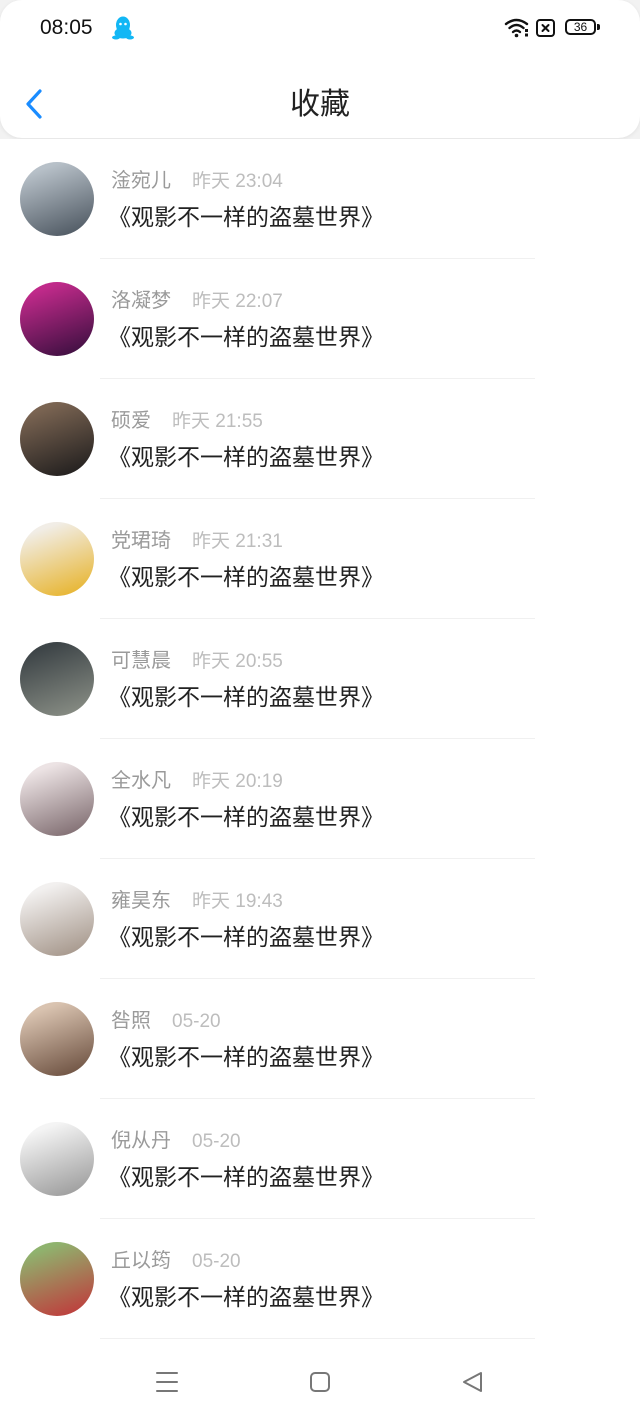 This screenshot has width=640, height=1422. I want to click on item-meta: 咎照 05-20, so click(166, 1021).